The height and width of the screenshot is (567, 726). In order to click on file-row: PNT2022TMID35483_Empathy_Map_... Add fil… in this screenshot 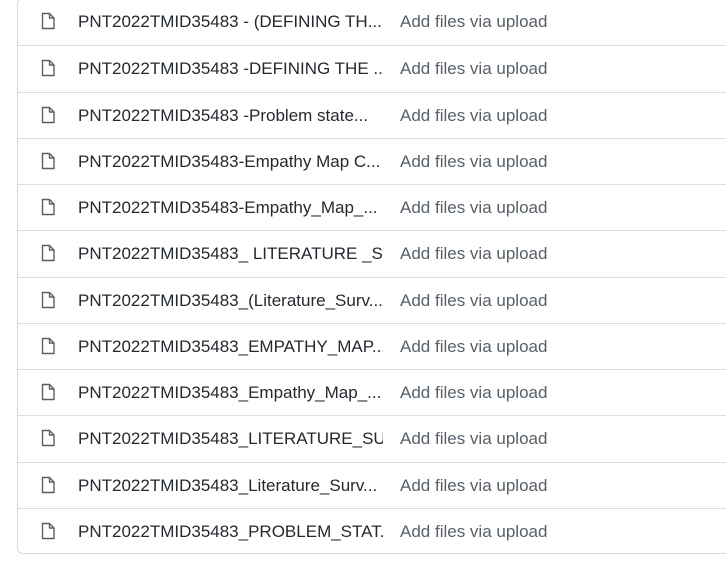, I will do `click(372, 392)`.